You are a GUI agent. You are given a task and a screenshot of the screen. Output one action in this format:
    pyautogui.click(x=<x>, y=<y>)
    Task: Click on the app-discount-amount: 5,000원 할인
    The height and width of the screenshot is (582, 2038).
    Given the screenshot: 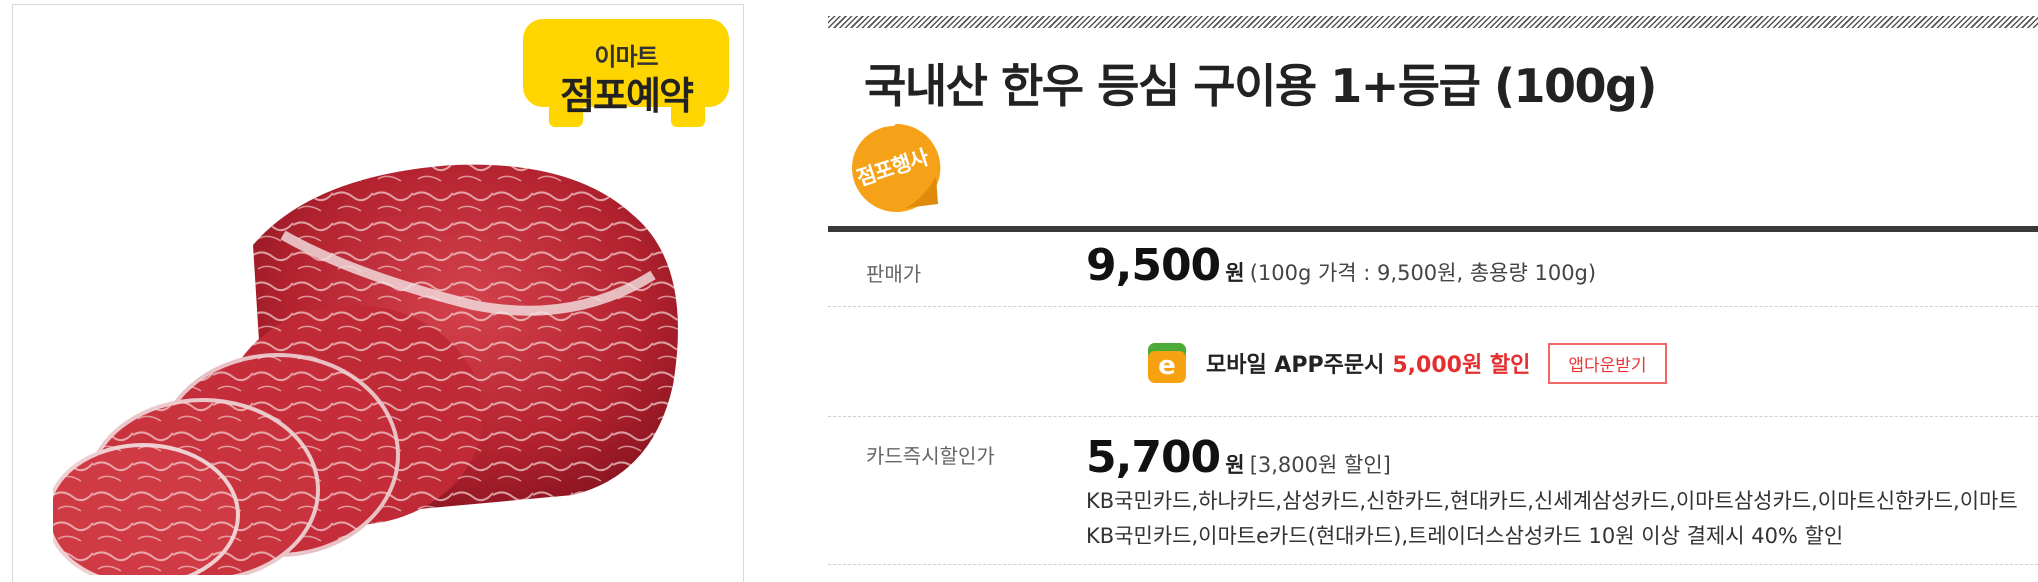 What is the action you would take?
    pyautogui.click(x=1461, y=365)
    